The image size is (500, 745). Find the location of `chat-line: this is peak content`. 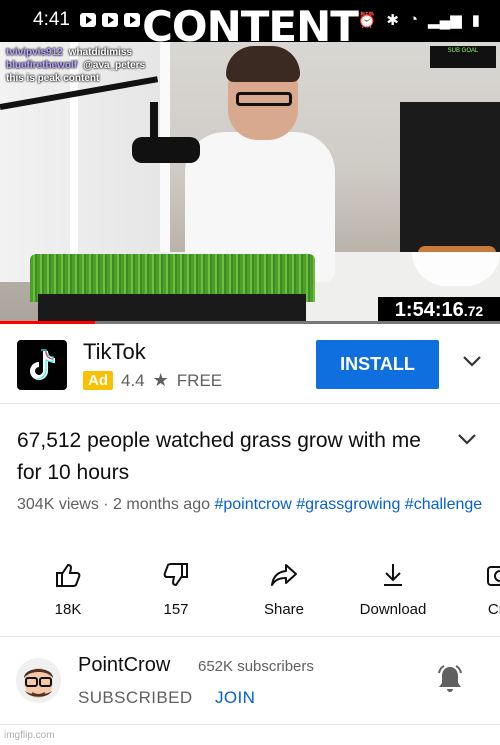

chat-line: this is peak content is located at coordinates (75, 78).